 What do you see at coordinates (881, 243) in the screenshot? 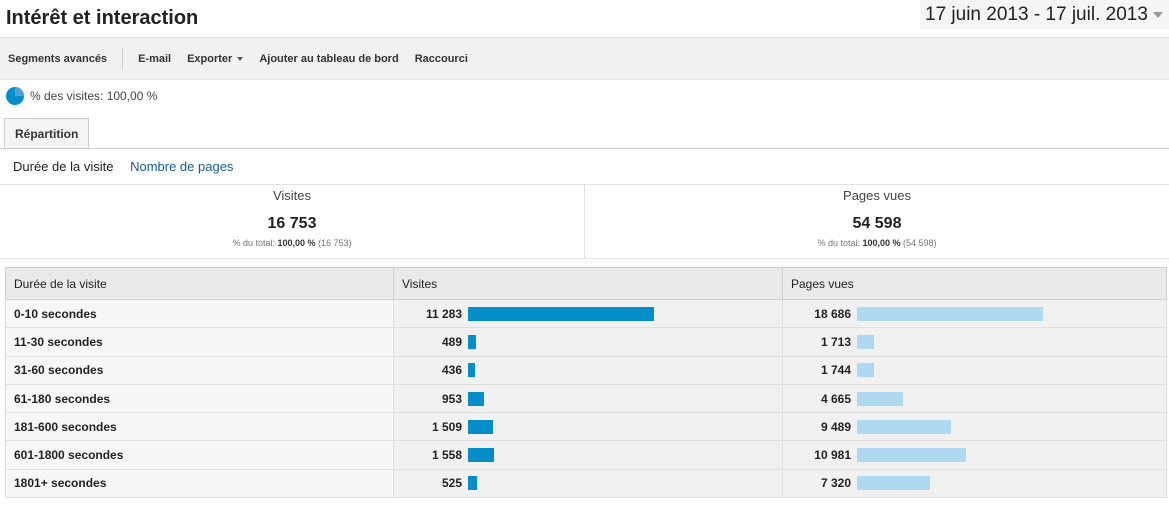
I see `pct-value: 100,00 %` at bounding box center [881, 243].